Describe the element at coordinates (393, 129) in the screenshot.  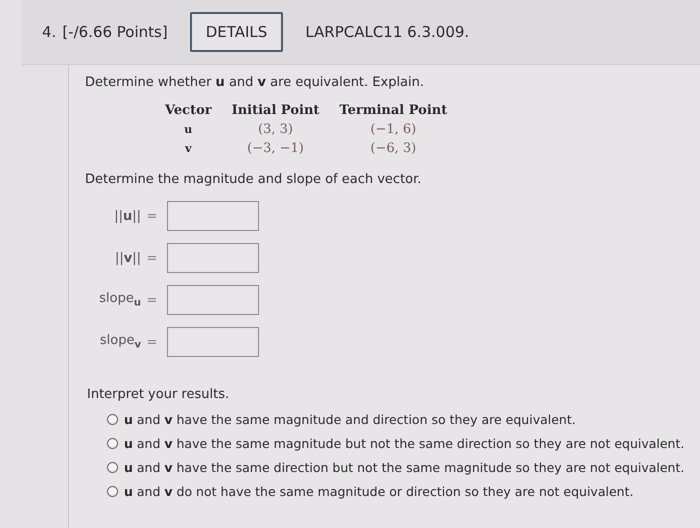
I see `point-value: (−1, 6)` at that location.